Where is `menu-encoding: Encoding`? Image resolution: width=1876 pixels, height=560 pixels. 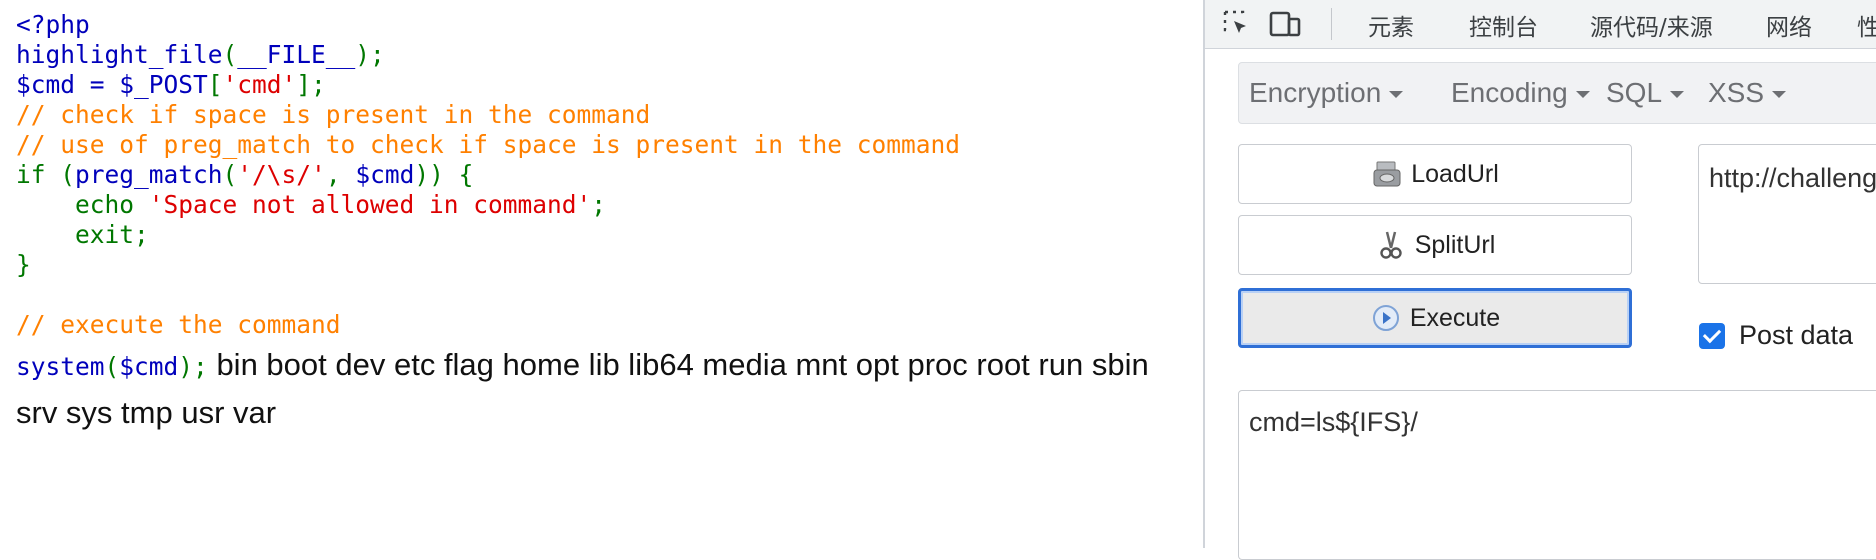
menu-encoding: Encoding is located at coordinates (1520, 93).